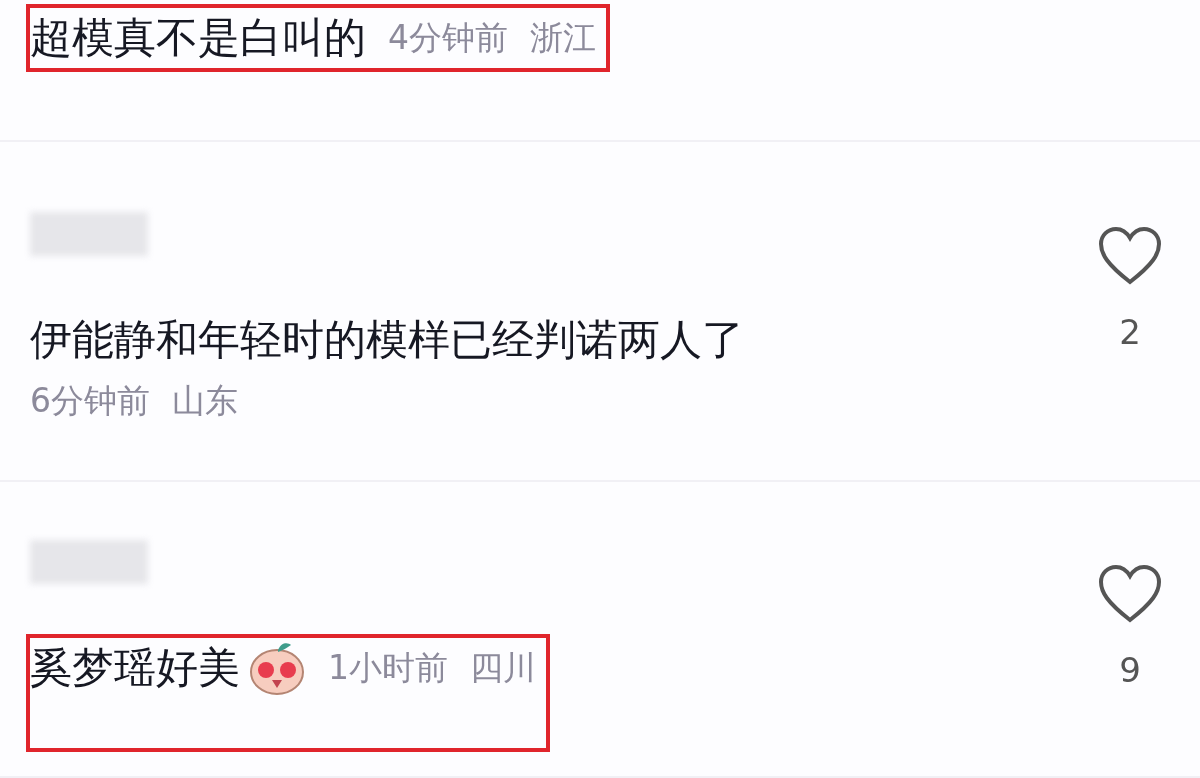 The width and height of the screenshot is (1200, 778). Describe the element at coordinates (503, 668) in the screenshot. I see `comment-location: 四川` at that location.